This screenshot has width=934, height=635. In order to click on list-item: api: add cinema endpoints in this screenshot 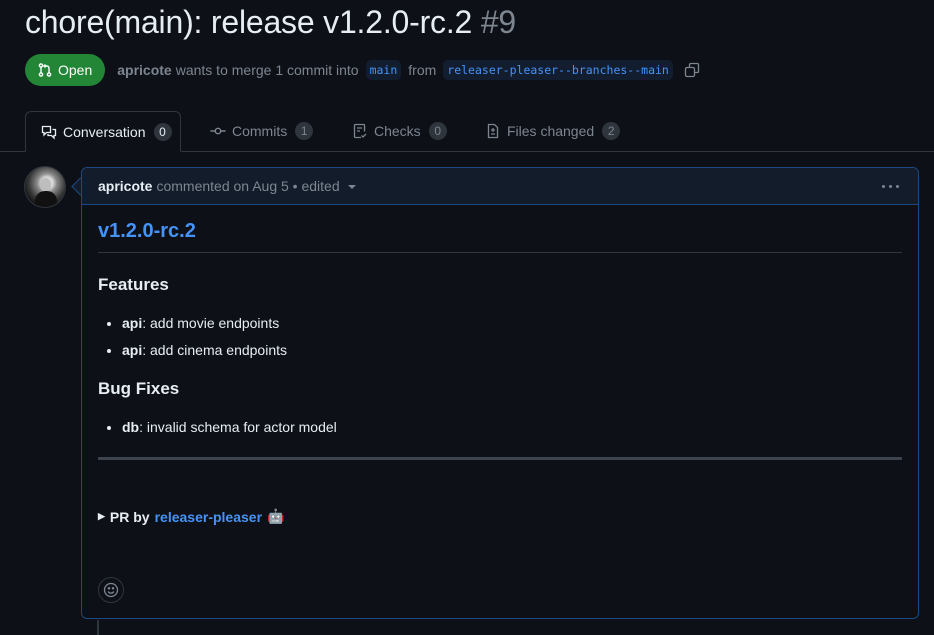, I will do `click(512, 350)`.